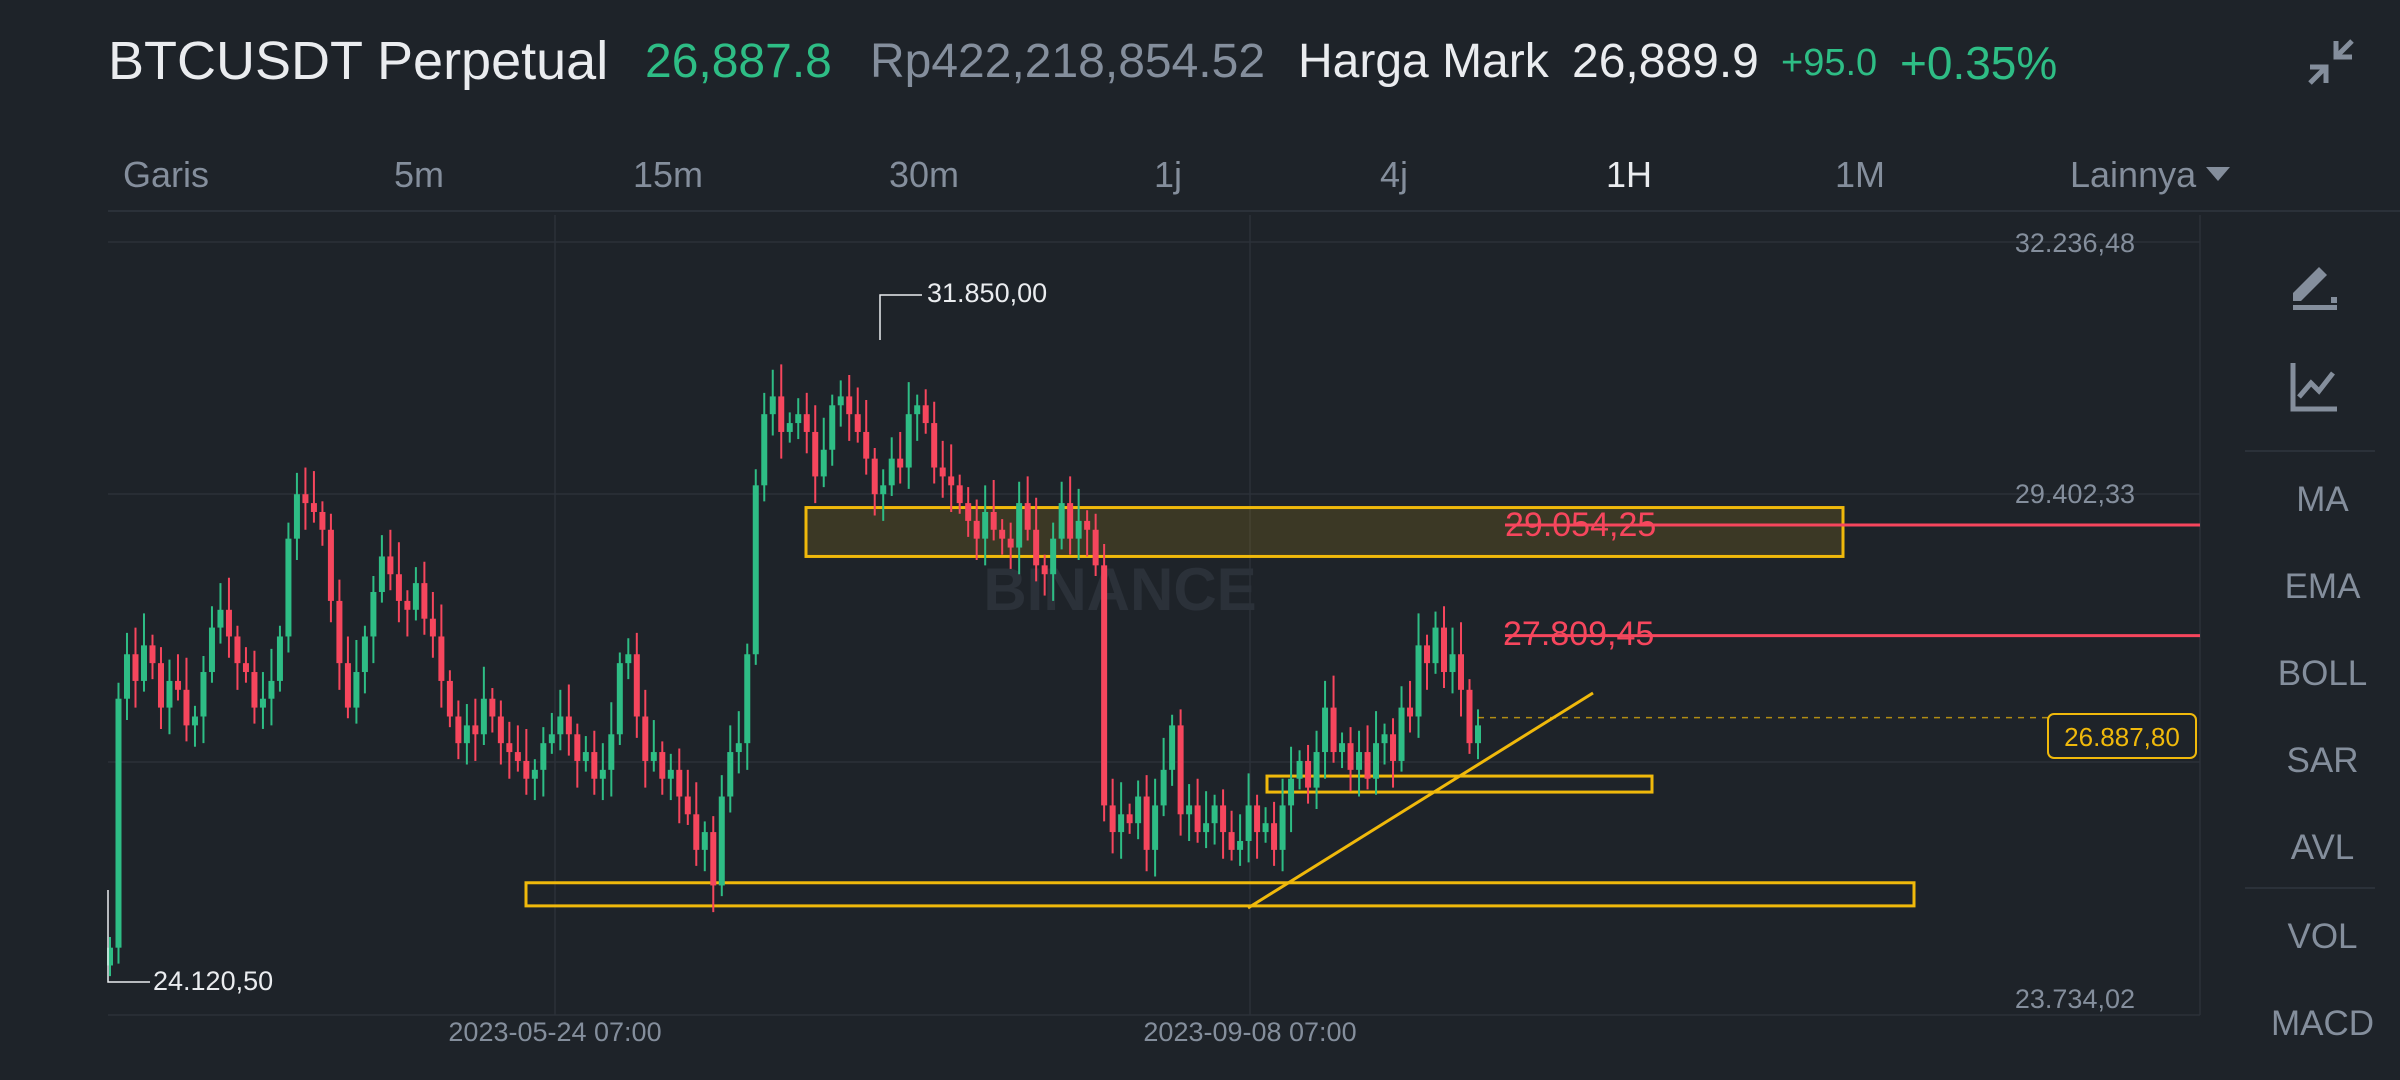  What do you see at coordinates (1578, 634) in the screenshot?
I see `price-line-label-2: 27.809,45` at bounding box center [1578, 634].